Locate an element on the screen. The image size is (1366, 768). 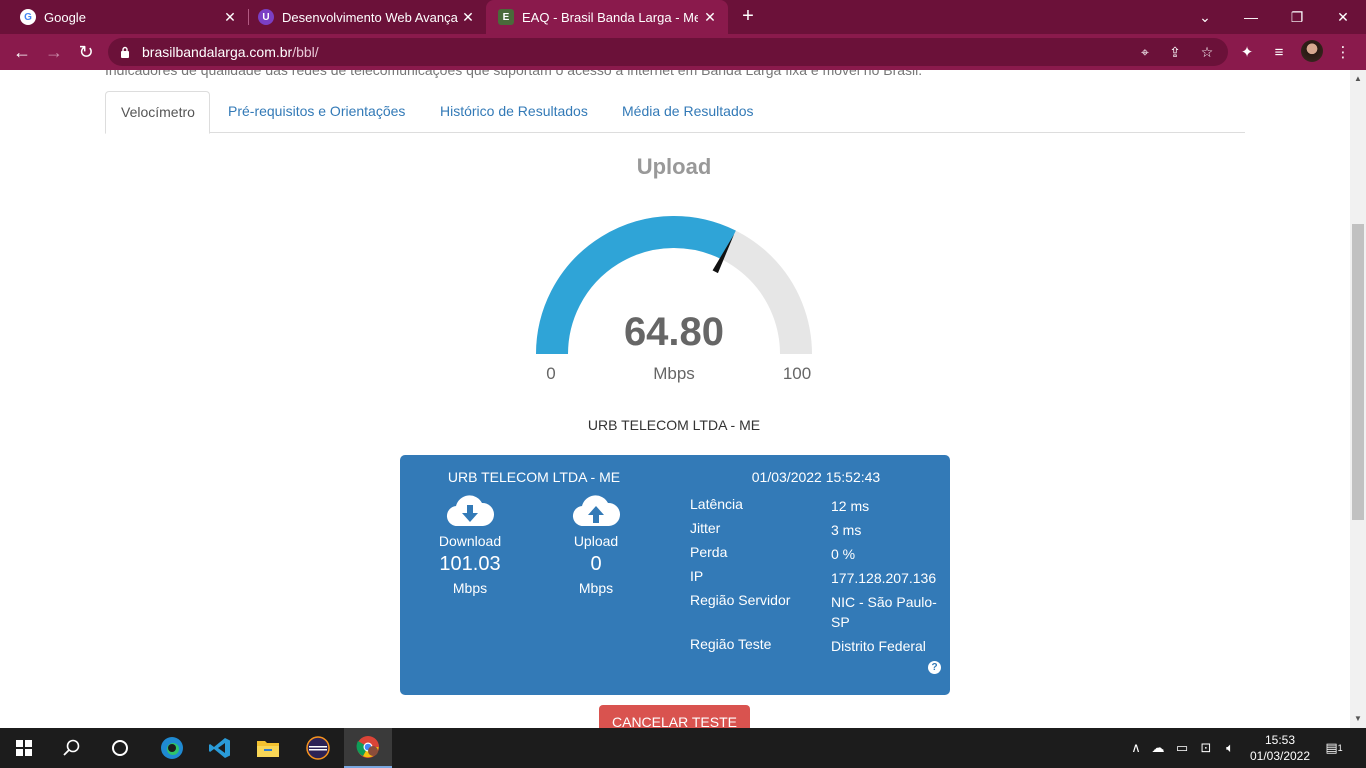
bookmark-star-icon: ☆ is located at coordinates (1207, 52).